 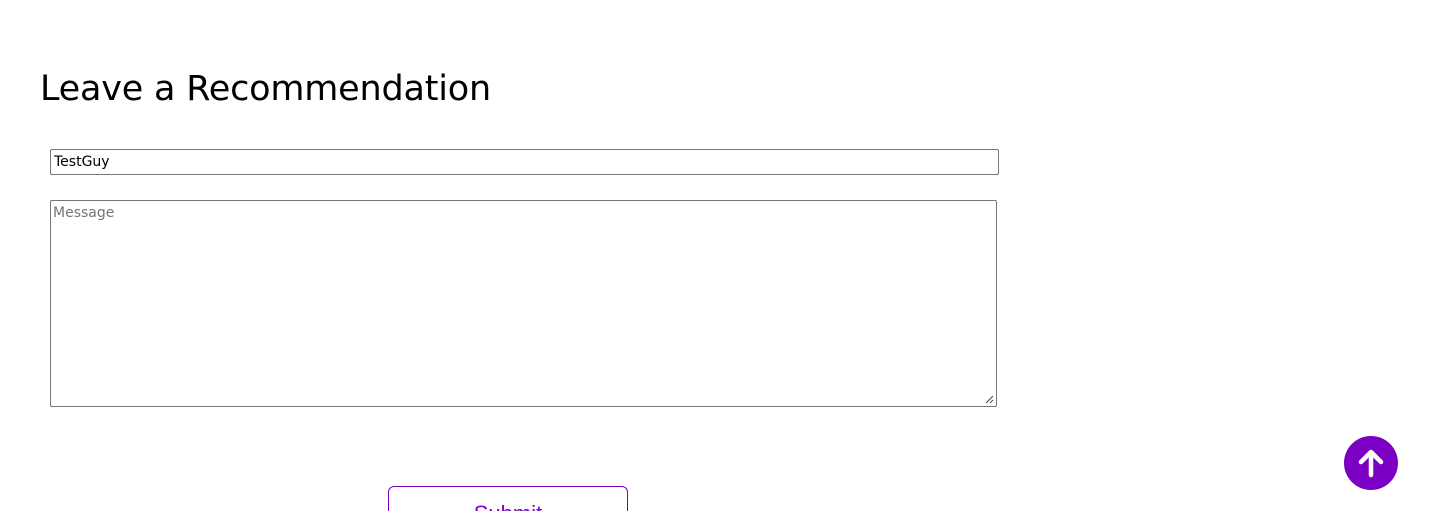 What do you see at coordinates (524, 162) in the screenshot?
I see `name-input` at bounding box center [524, 162].